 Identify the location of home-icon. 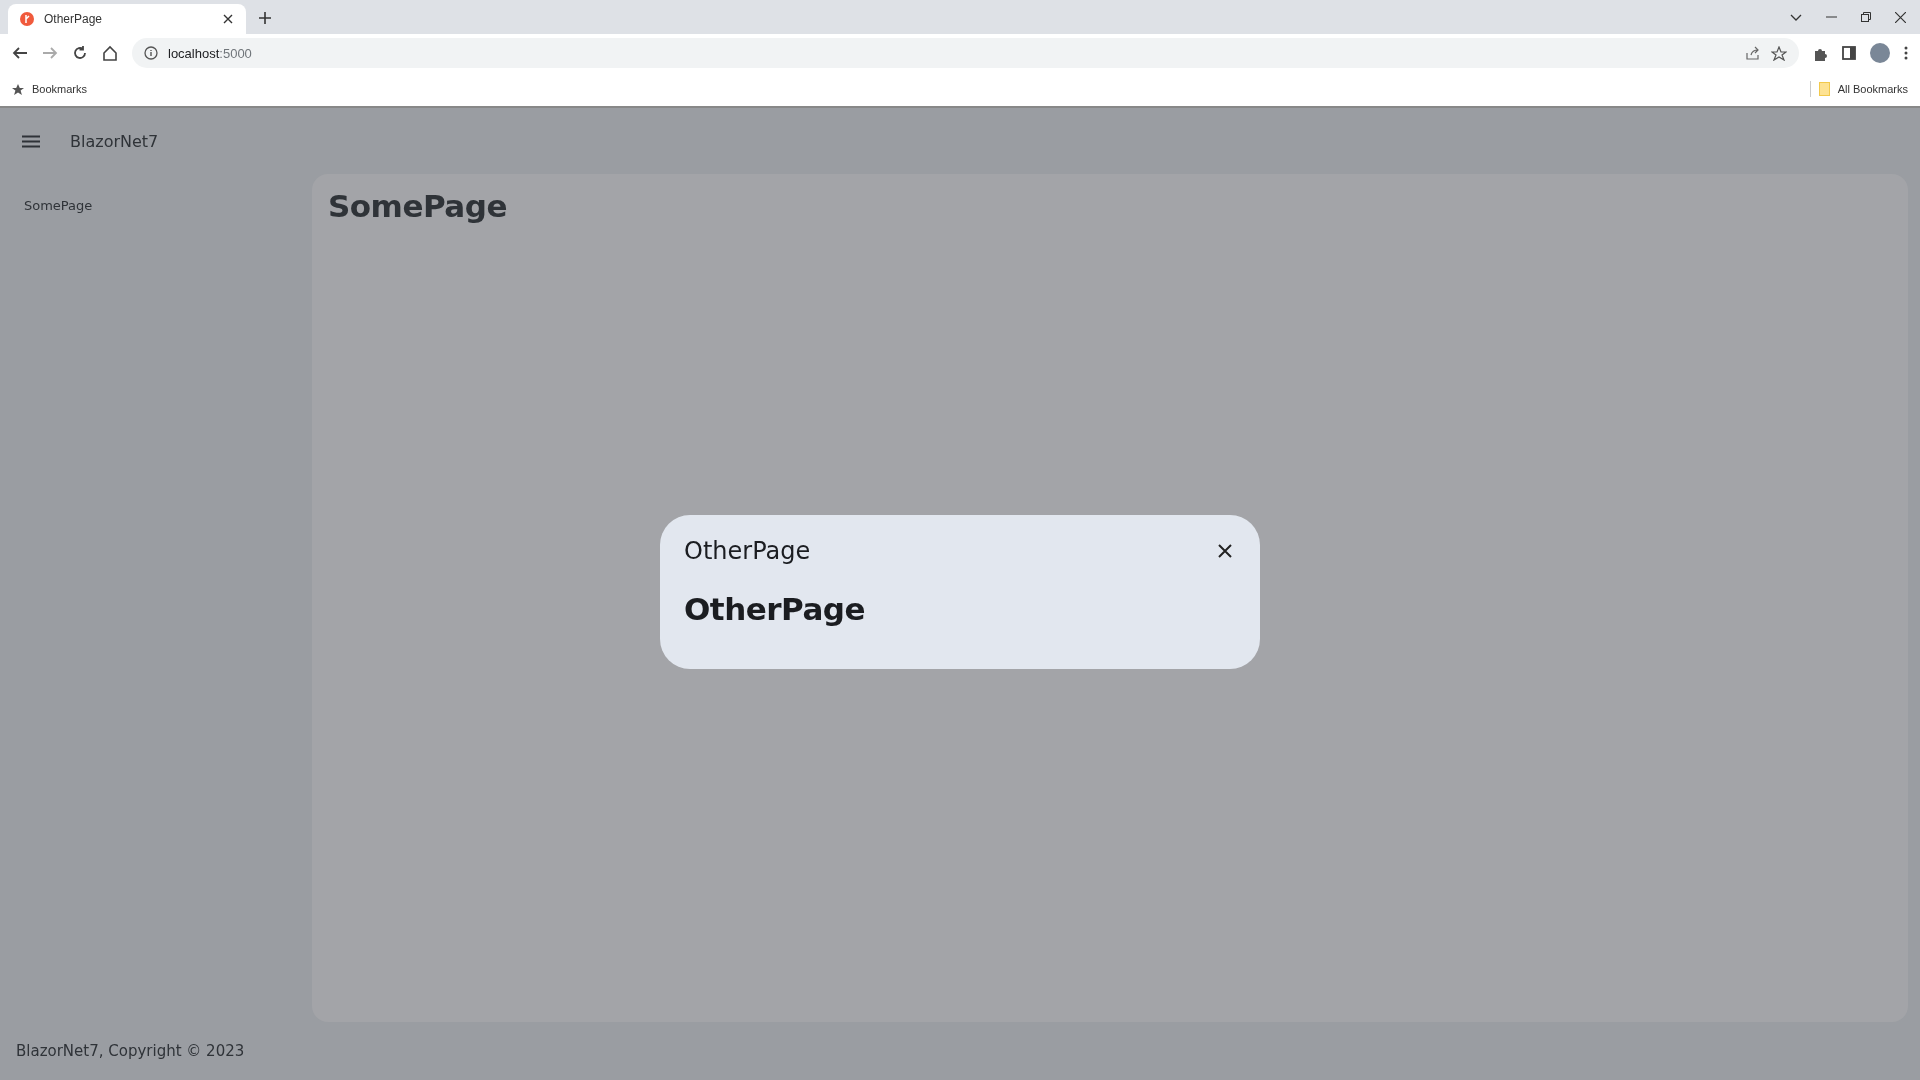
(110, 53).